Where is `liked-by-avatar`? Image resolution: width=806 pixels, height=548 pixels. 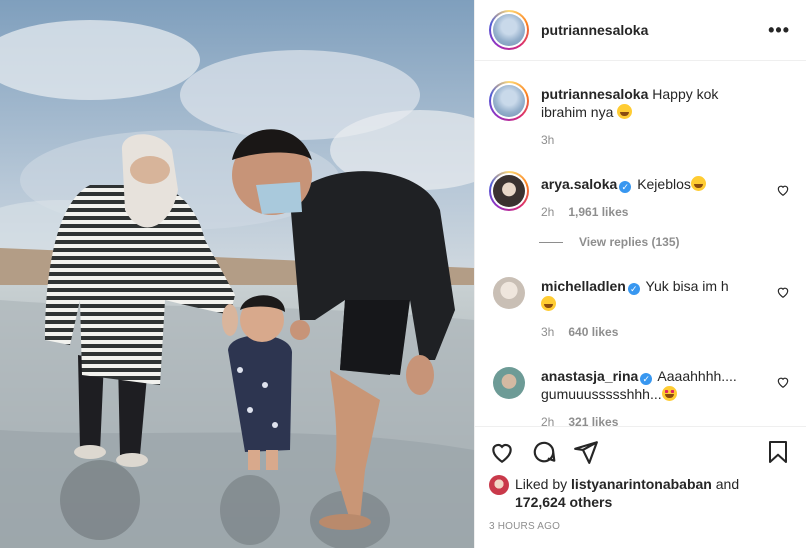
liked-by-avatar is located at coordinates (499, 485).